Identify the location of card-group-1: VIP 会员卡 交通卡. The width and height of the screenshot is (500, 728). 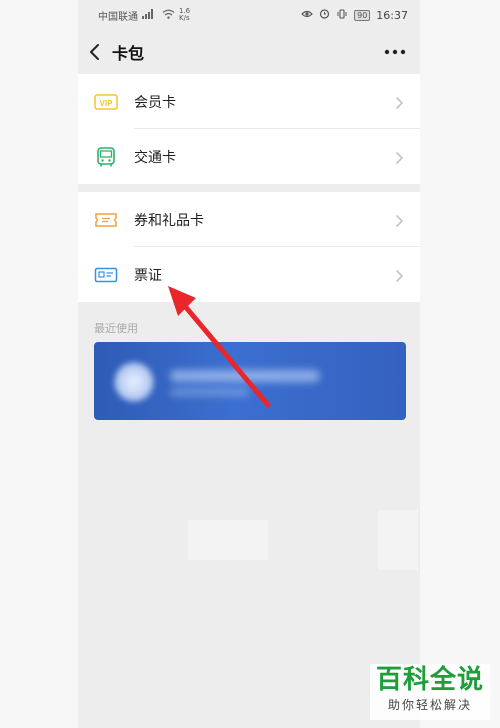
(249, 129).